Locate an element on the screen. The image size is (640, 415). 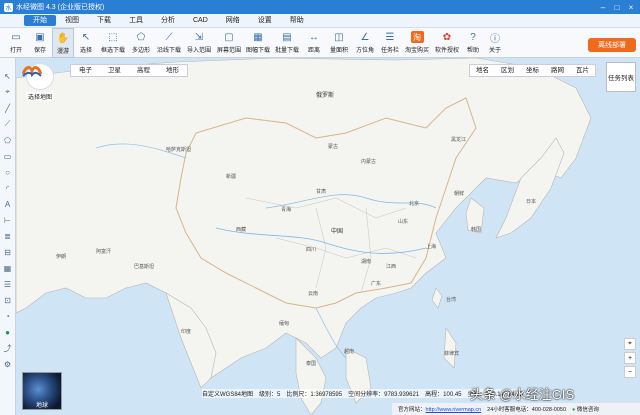
choose-map-label: 选择地图 is located at coordinates (39, 96).